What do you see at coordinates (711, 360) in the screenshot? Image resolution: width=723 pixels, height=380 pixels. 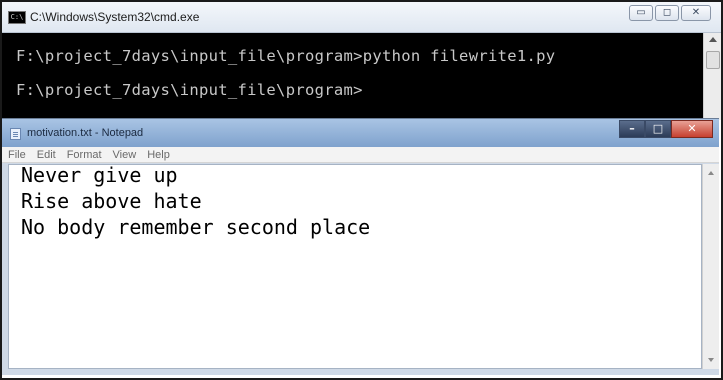 I see `notepad-scroll-down-icon` at bounding box center [711, 360].